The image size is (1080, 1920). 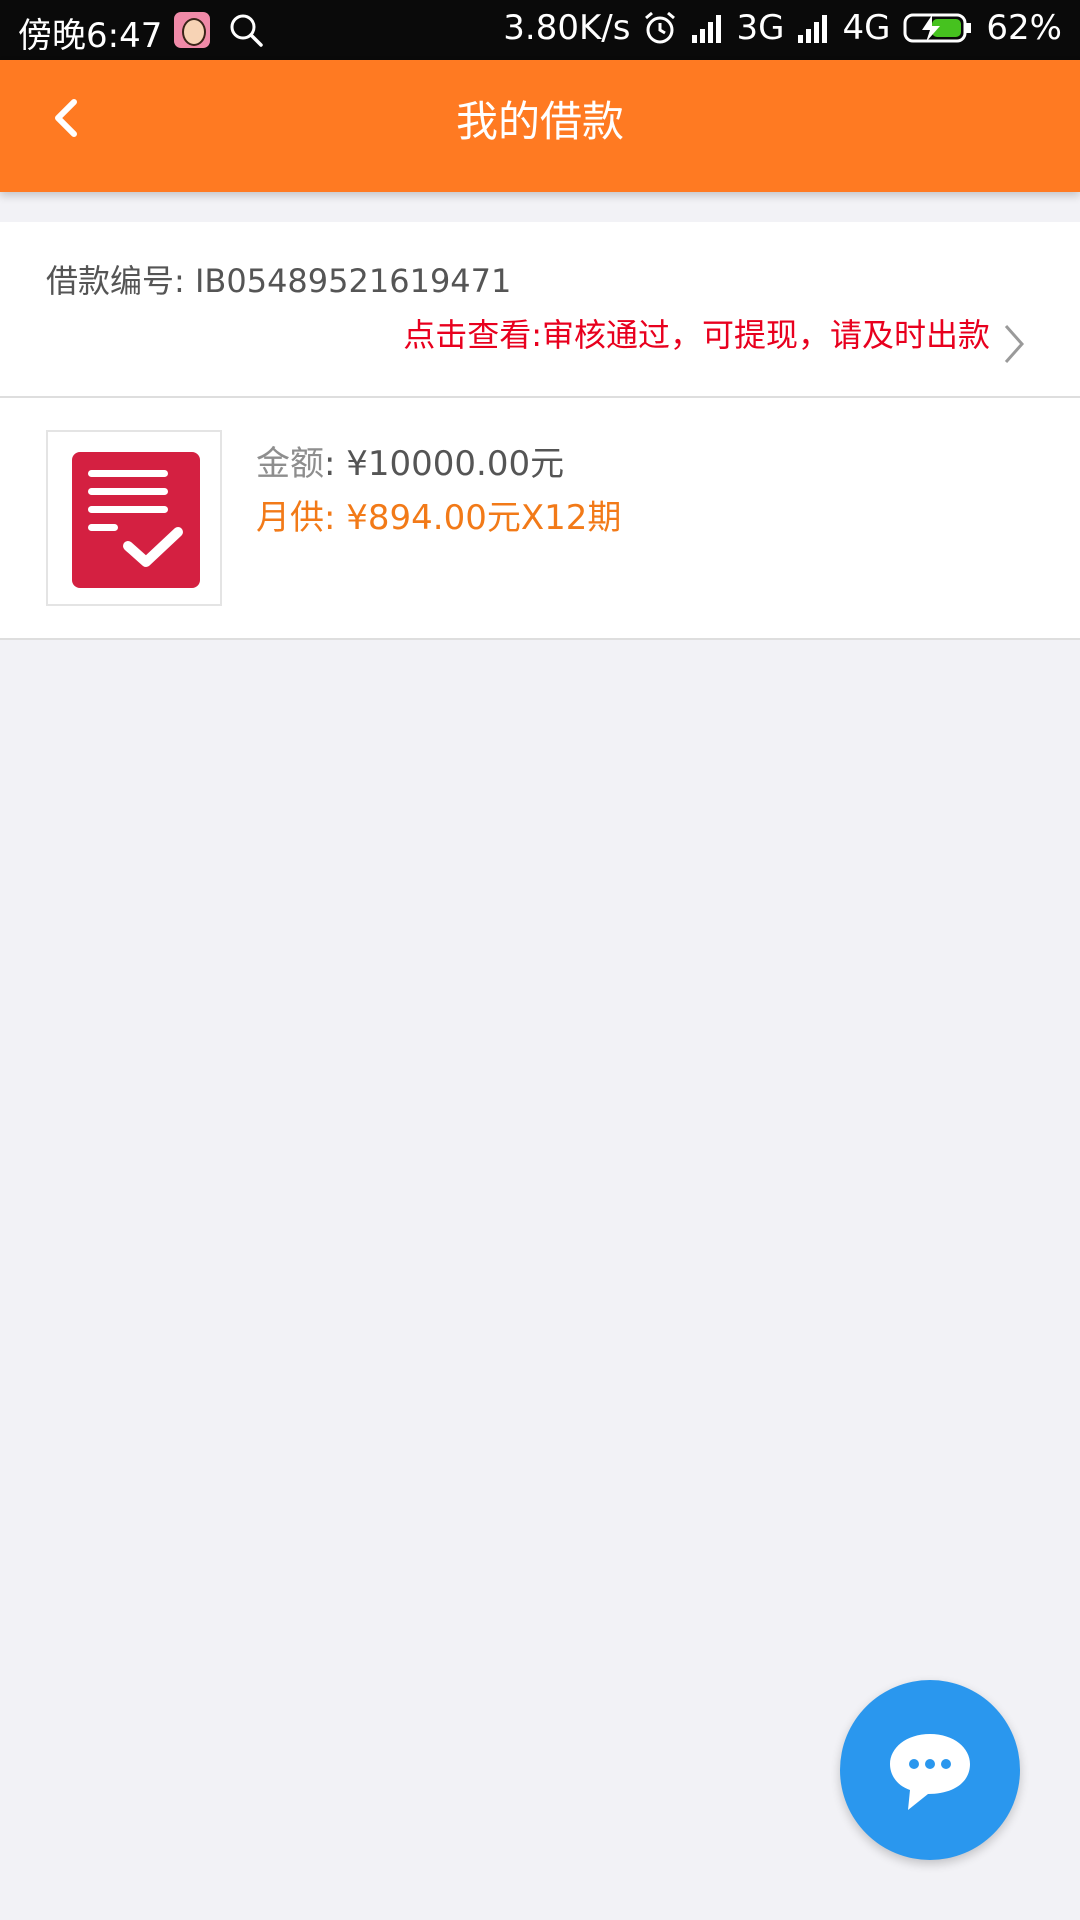 I want to click on net-speed: 3.80K/s, so click(x=567, y=28).